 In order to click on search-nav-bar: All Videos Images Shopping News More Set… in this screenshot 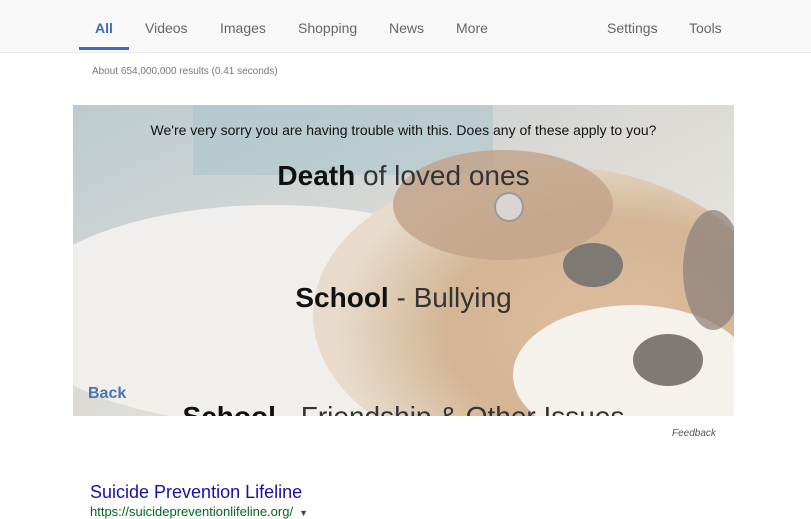, I will do `click(405, 26)`.